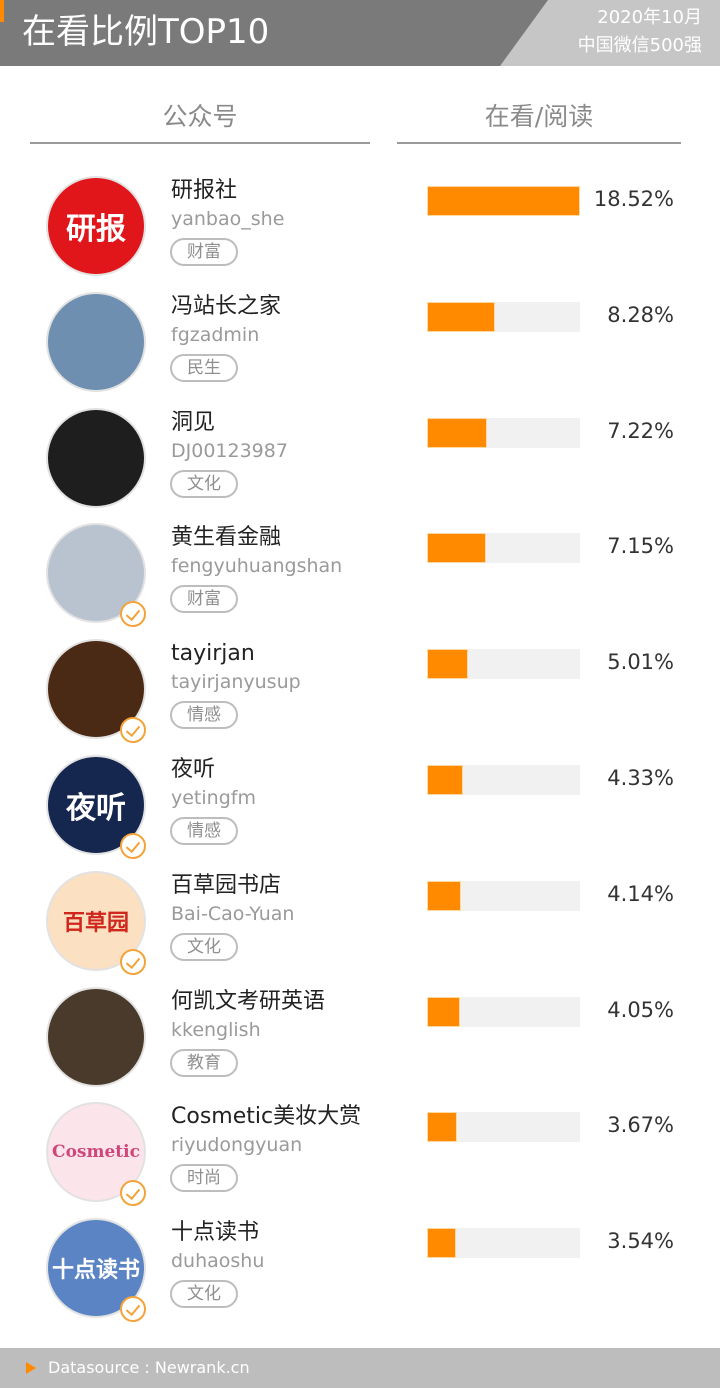  What do you see at coordinates (539, 116) in the screenshot?
I see `column-header-ratio: 在看/阅读` at bounding box center [539, 116].